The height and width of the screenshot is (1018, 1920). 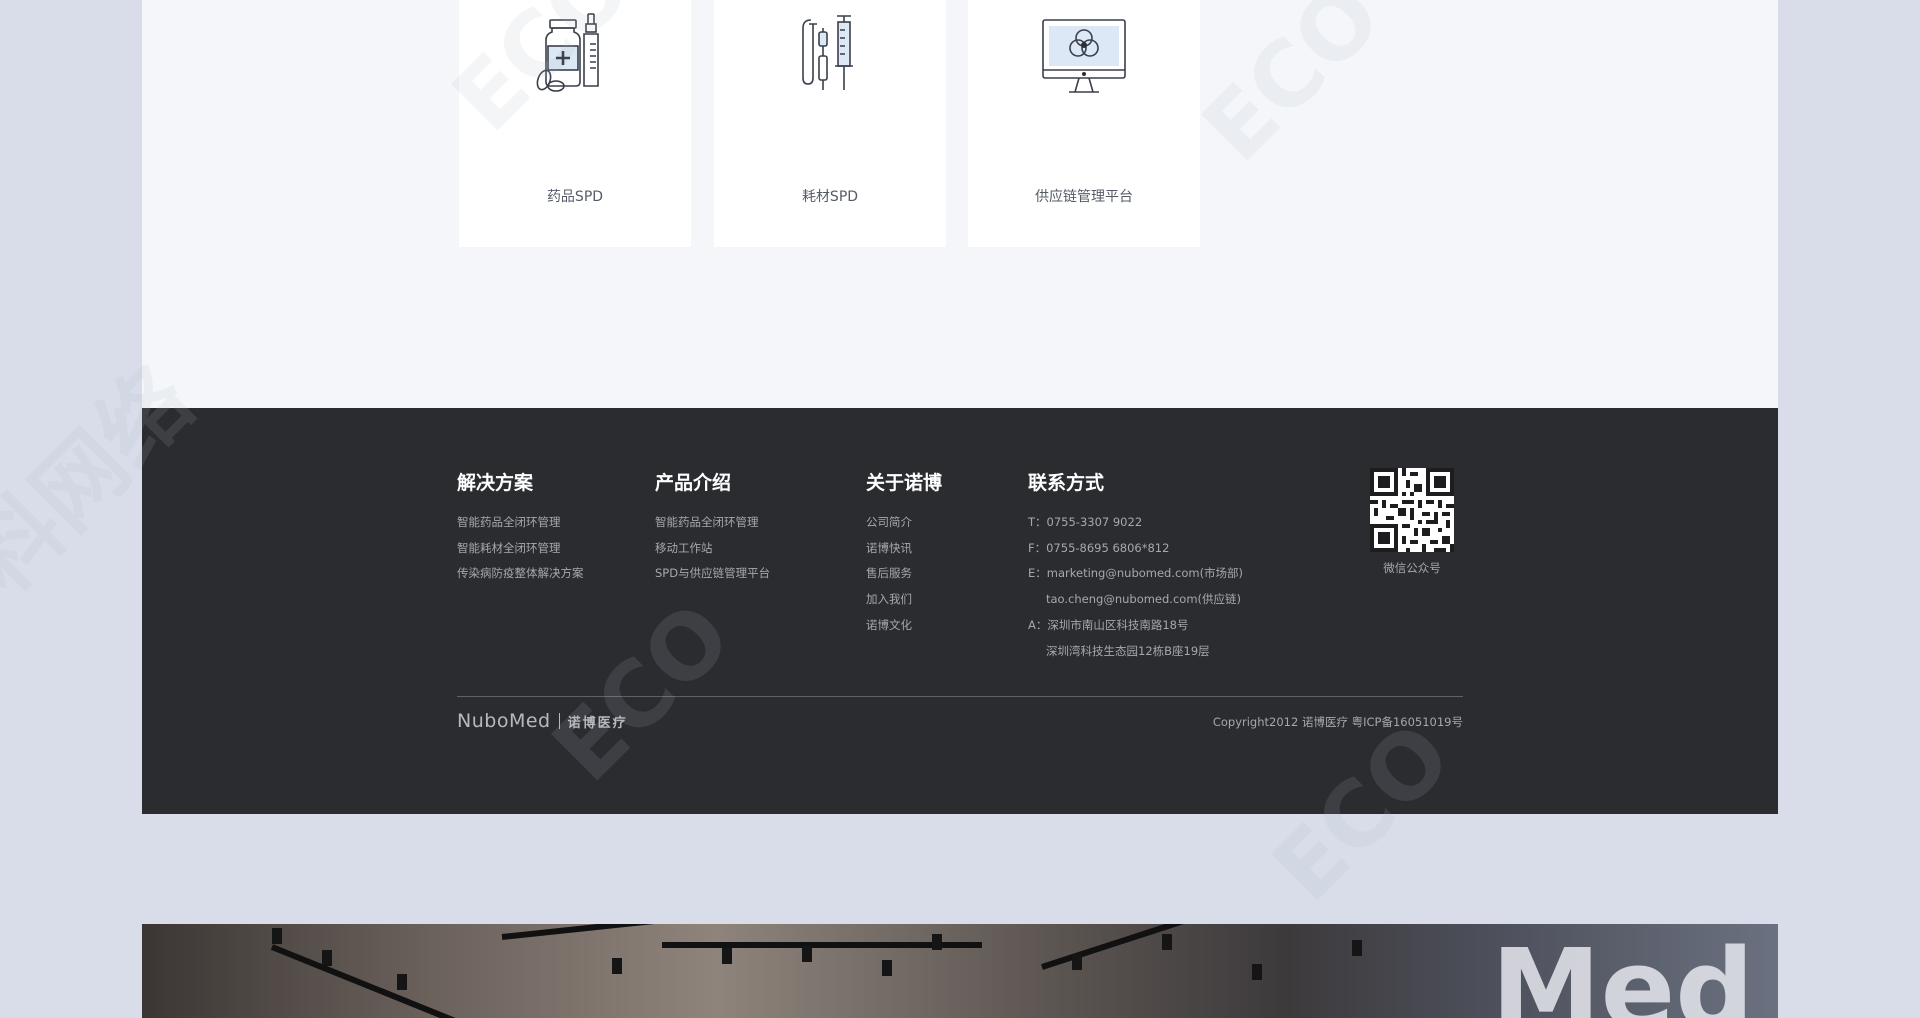 I want to click on product-card-label: 供应链管理平台, so click(x=1084, y=197).